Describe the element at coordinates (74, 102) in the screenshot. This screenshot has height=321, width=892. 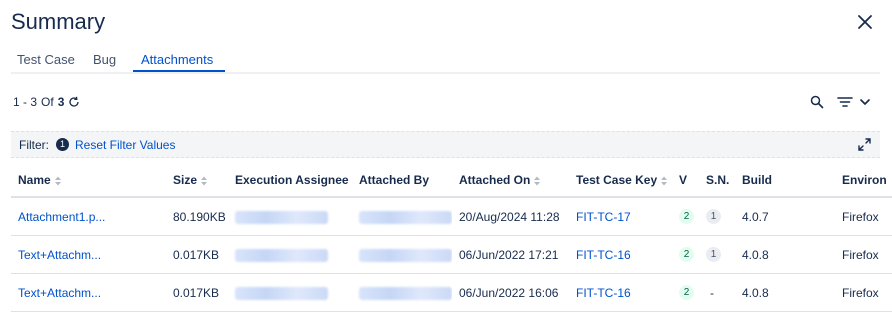
I see `refresh-icon` at that location.